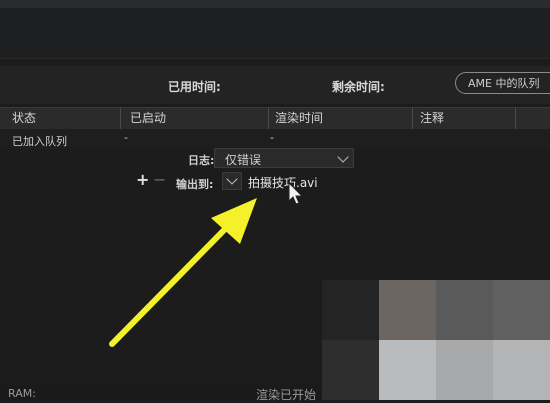  Describe the element at coordinates (296, 193) in the screenshot. I see `cursor-icon` at that location.